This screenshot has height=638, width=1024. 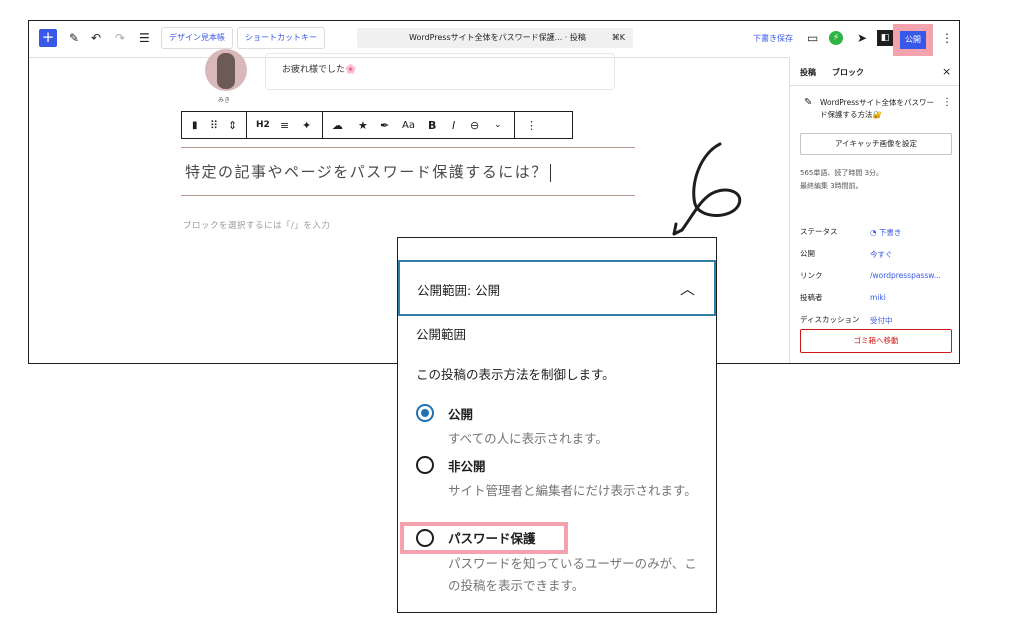 What do you see at coordinates (497, 37) in the screenshot?
I see `command-title: WordPressサイト全体をパスワード保護... · 投稿` at bounding box center [497, 37].